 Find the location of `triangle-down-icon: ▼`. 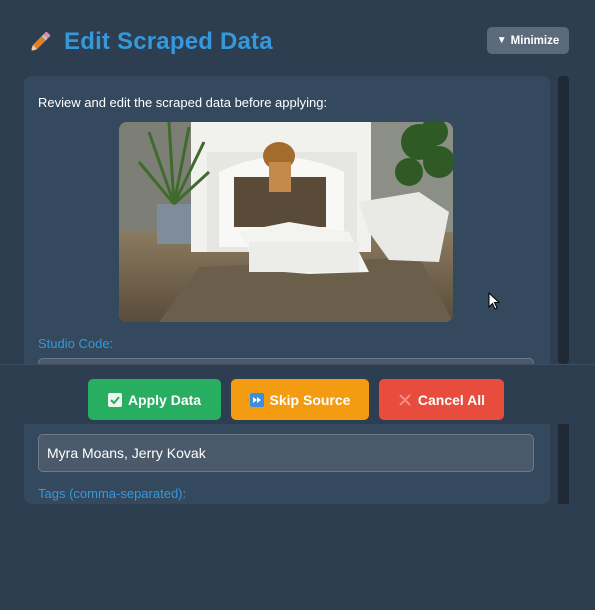

triangle-down-icon: ▼ is located at coordinates (501, 40).